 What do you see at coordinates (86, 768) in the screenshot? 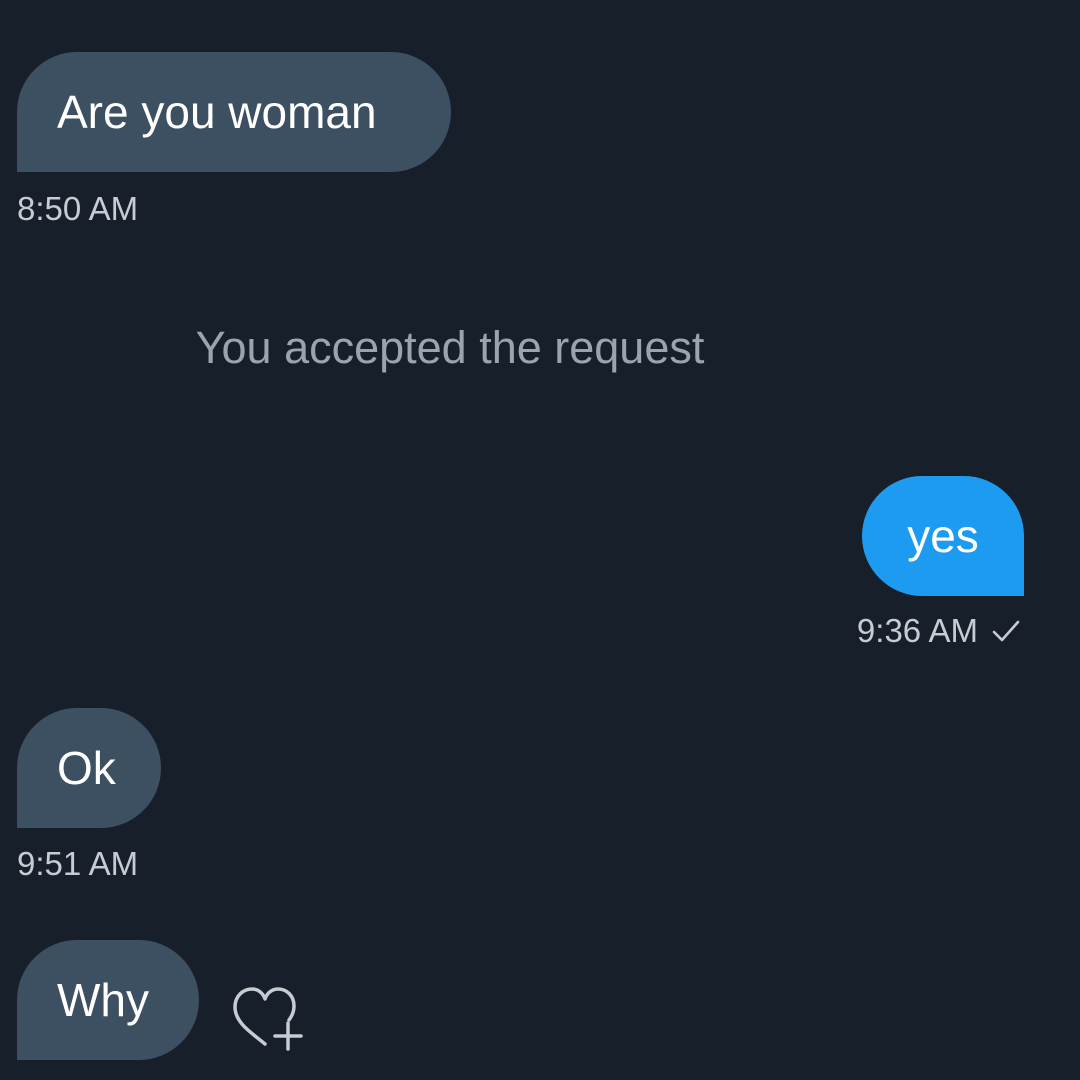
I see `message-text: Ok` at bounding box center [86, 768].